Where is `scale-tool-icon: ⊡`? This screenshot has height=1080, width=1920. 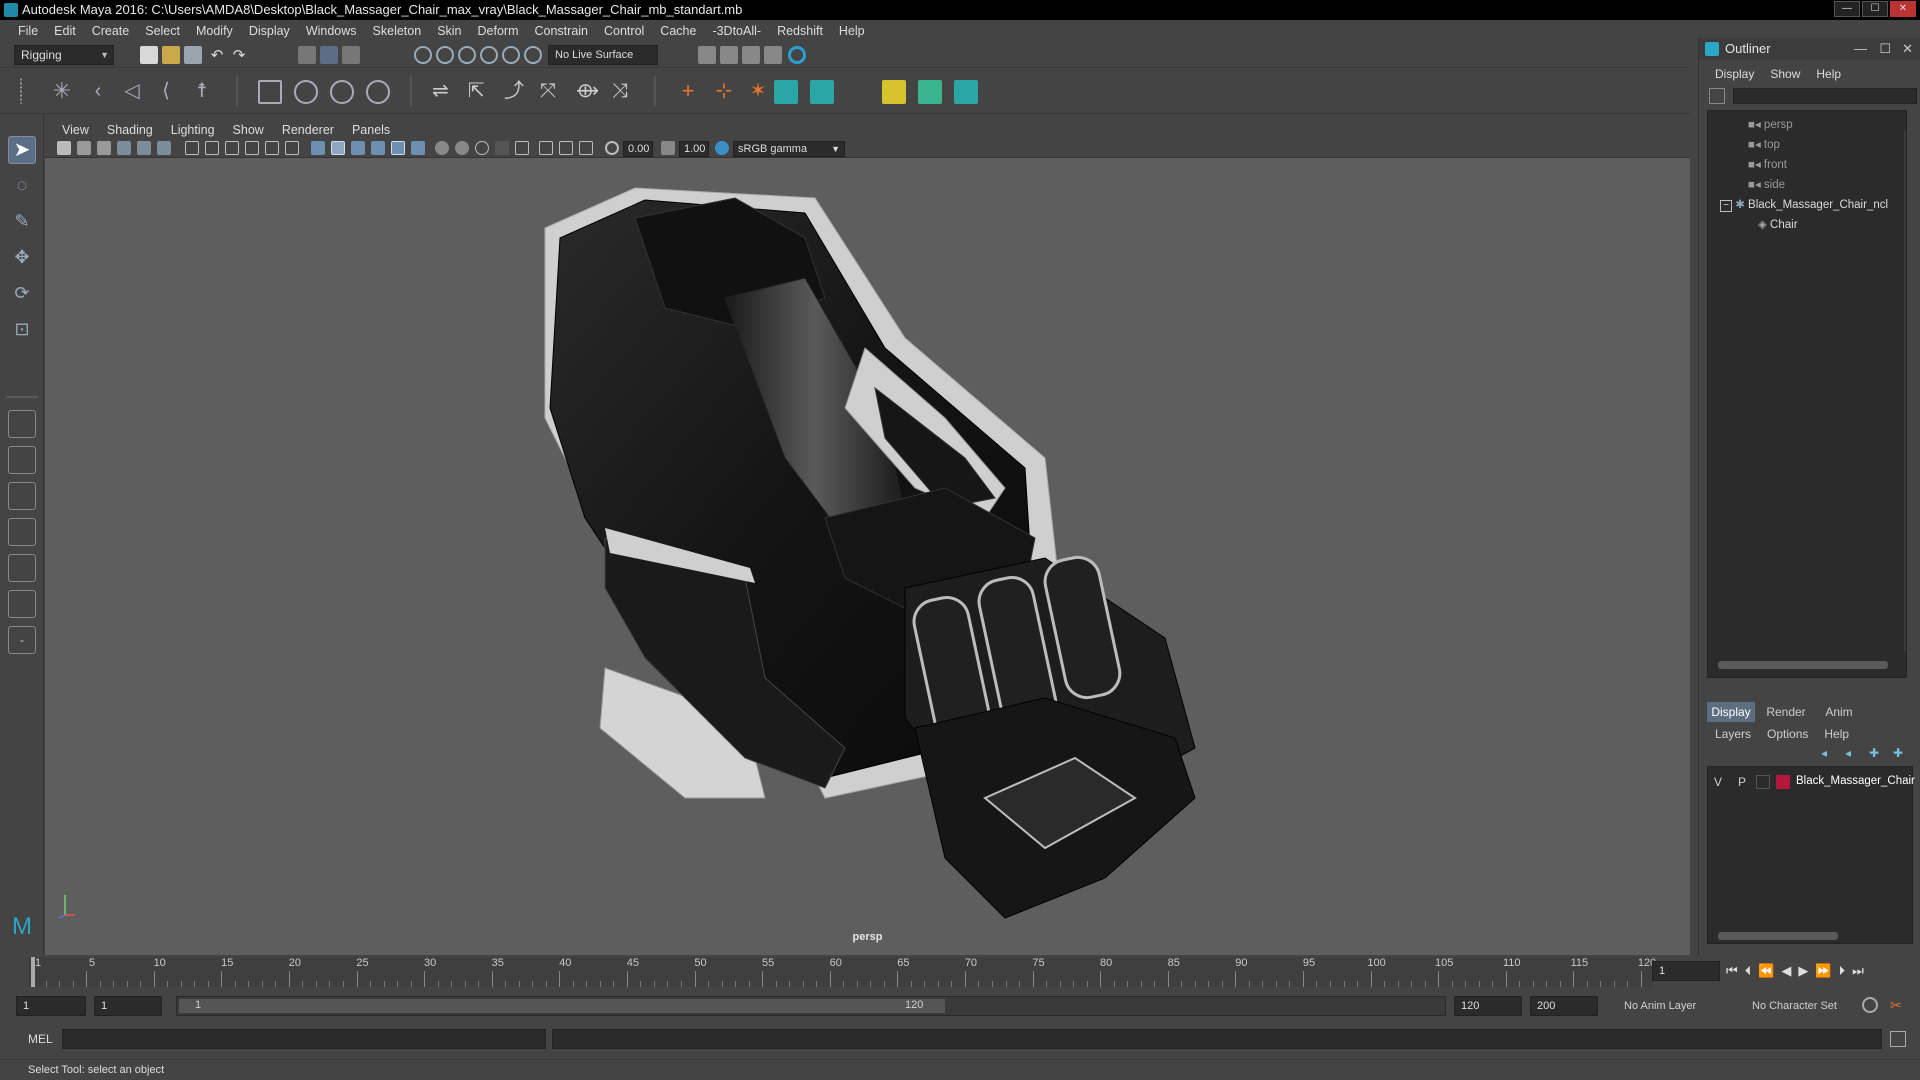
scale-tool-icon: ⊡ is located at coordinates (22, 330).